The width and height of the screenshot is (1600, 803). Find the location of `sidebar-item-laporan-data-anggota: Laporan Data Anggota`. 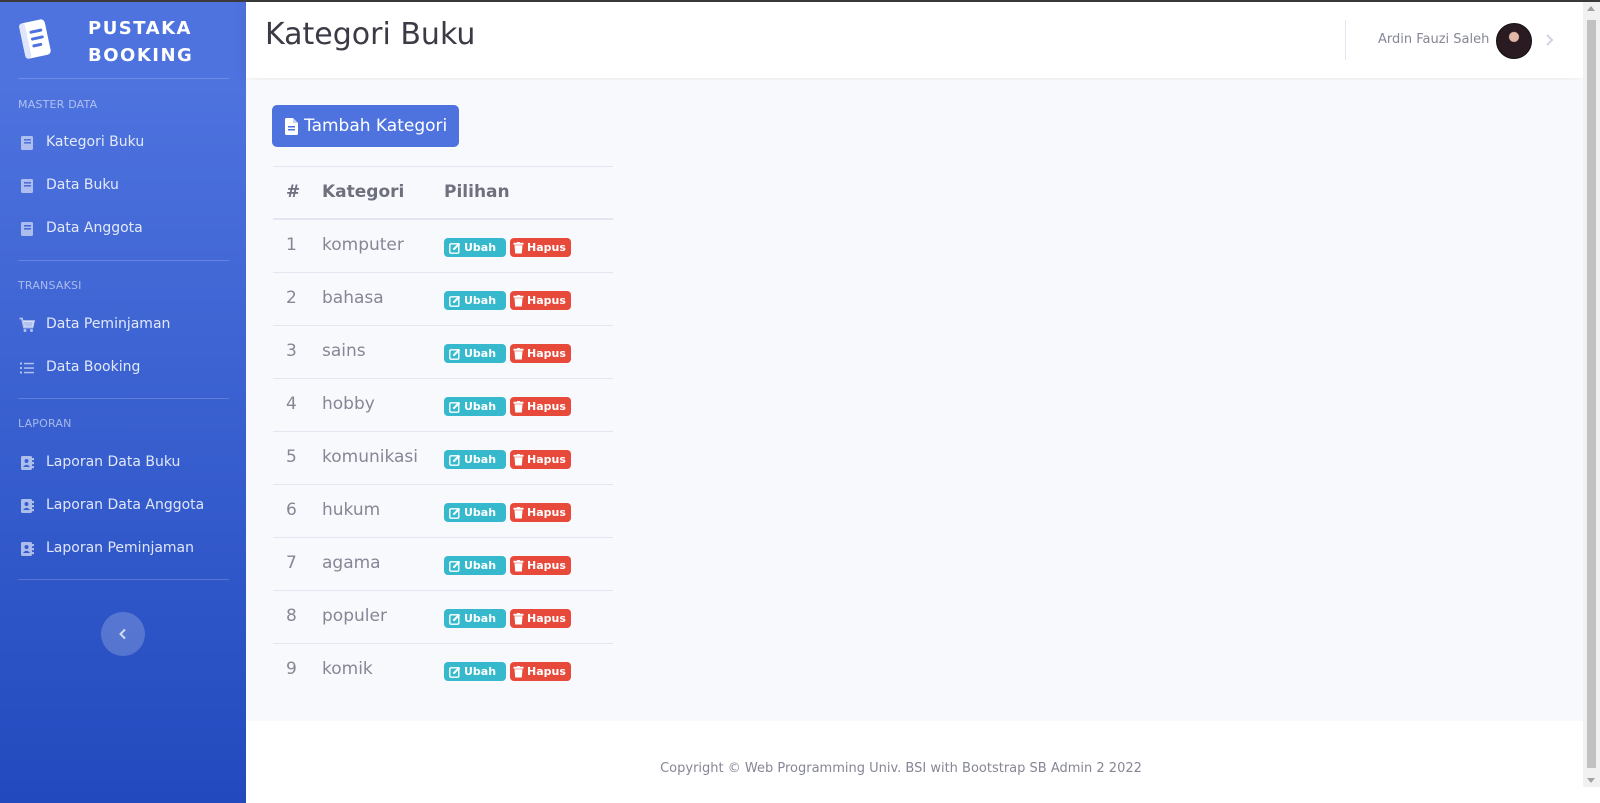

sidebar-item-laporan-data-anggota: Laporan Data Anggota is located at coordinates (123, 506).